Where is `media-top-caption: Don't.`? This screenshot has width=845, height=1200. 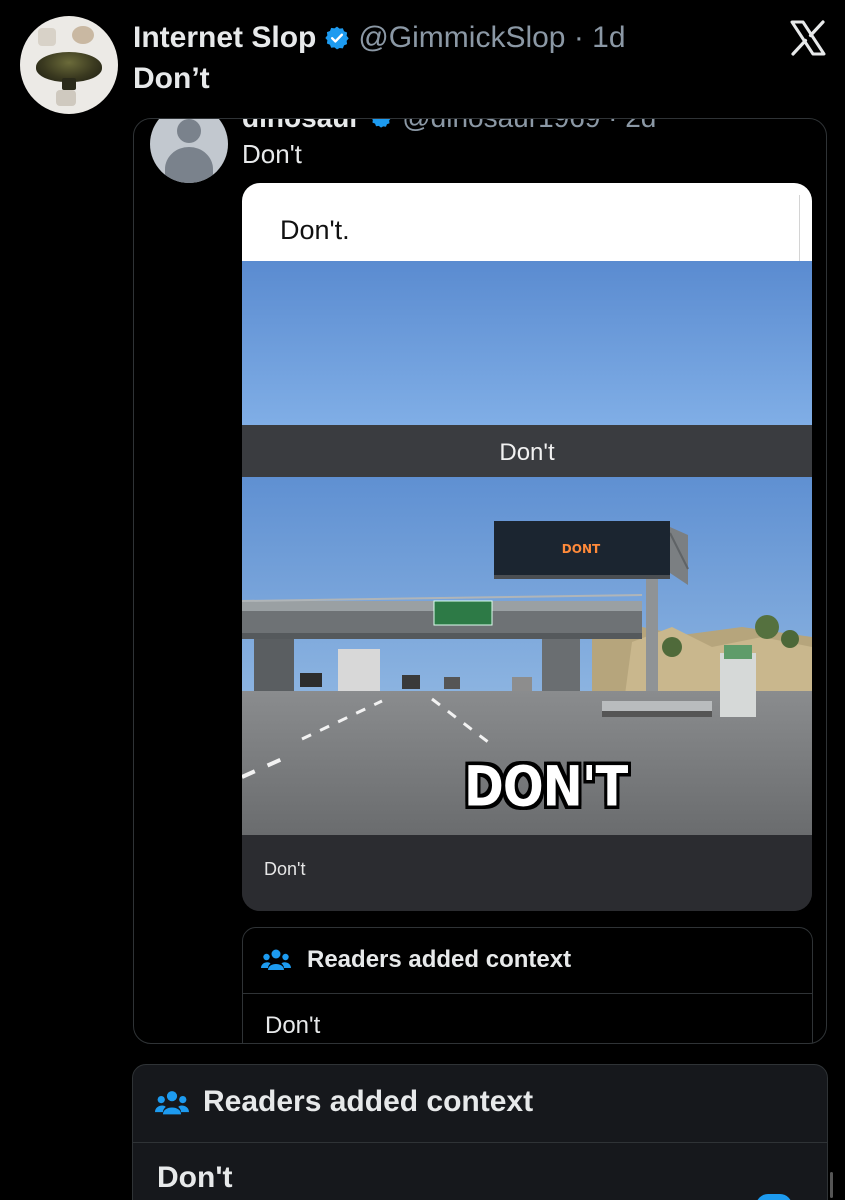
media-top-caption: Don't. is located at coordinates (315, 230).